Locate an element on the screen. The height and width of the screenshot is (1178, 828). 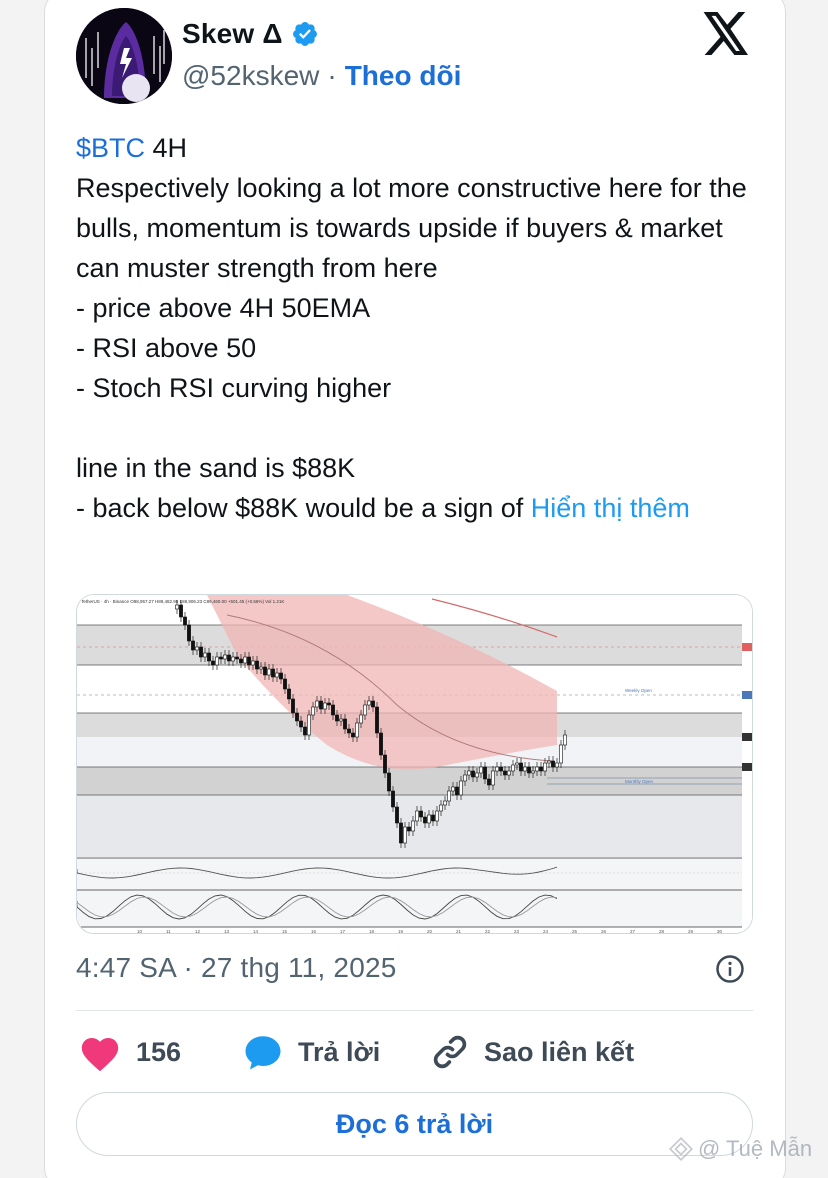
heart-icon is located at coordinates (100, 1055).